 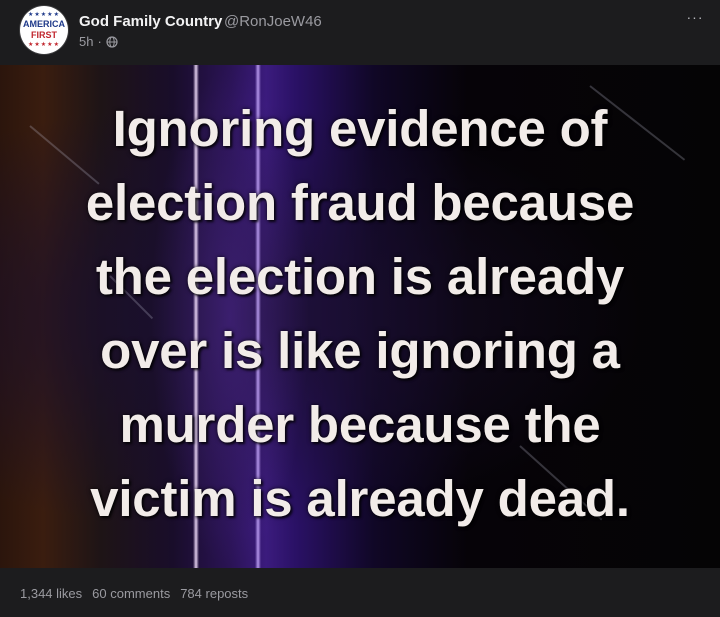 I want to click on avatar-stars-bottom: ★★★★★, so click(x=44, y=45).